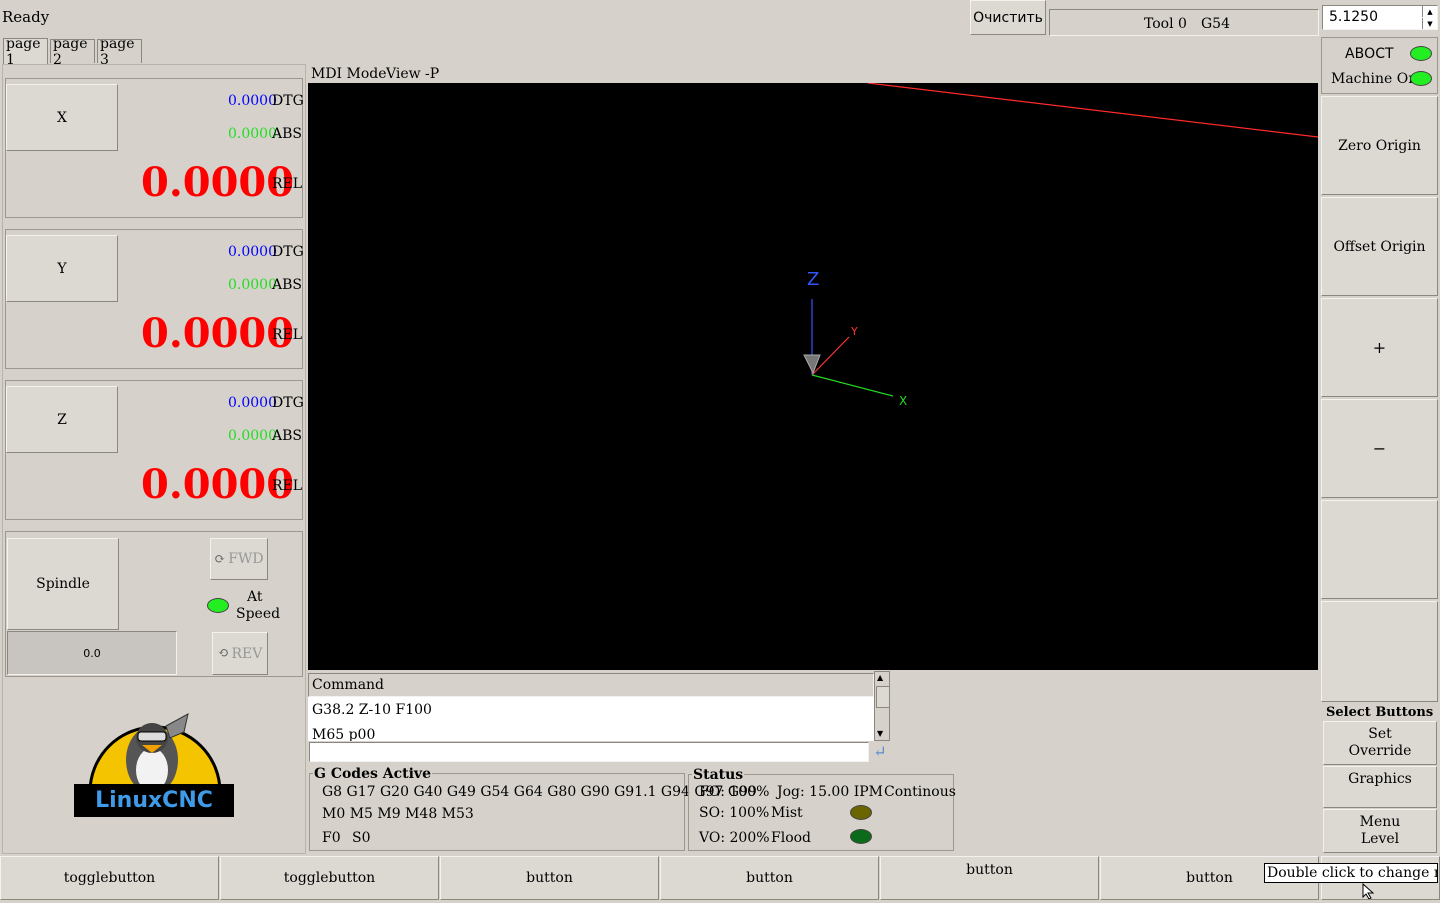 The image size is (1440, 903). I want to click on active-feed: F0, so click(331, 838).